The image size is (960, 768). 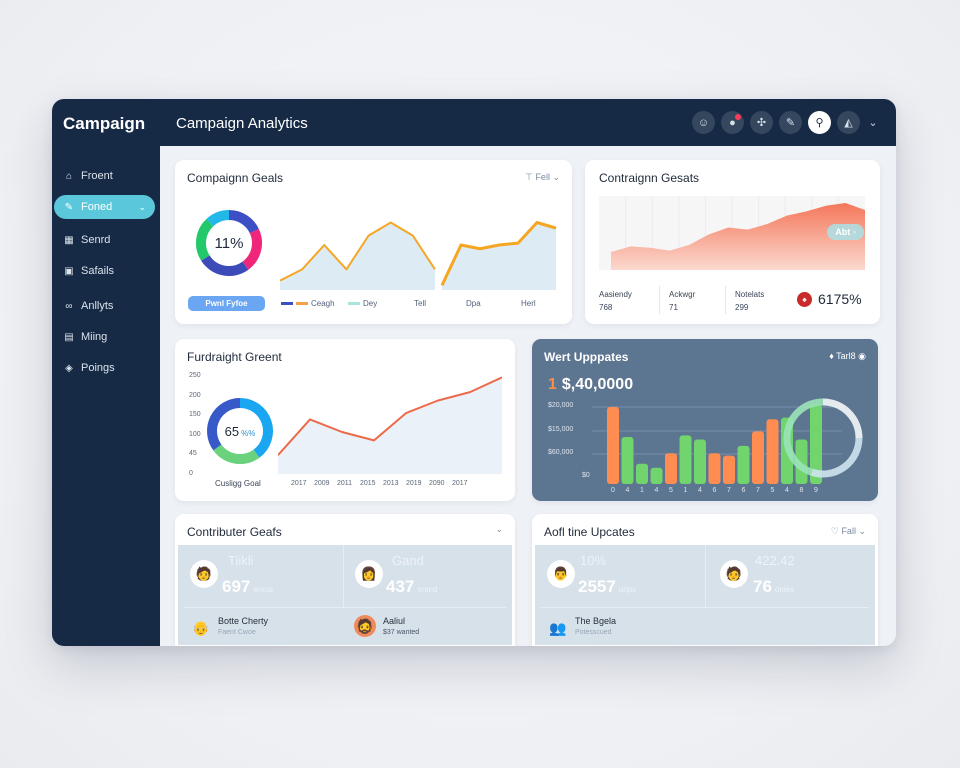 What do you see at coordinates (69, 176) in the screenshot?
I see `home-icon: ⌂` at bounding box center [69, 176].